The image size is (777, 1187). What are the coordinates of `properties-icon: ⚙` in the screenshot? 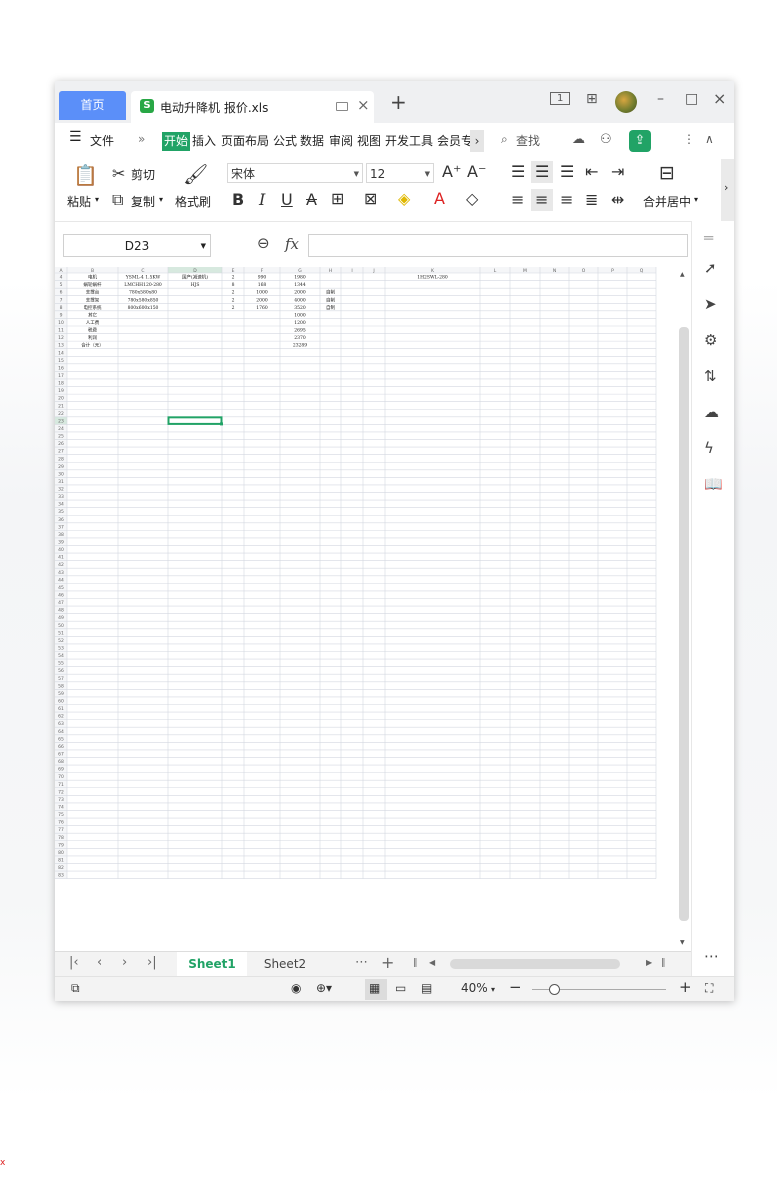 It's located at (710, 340).